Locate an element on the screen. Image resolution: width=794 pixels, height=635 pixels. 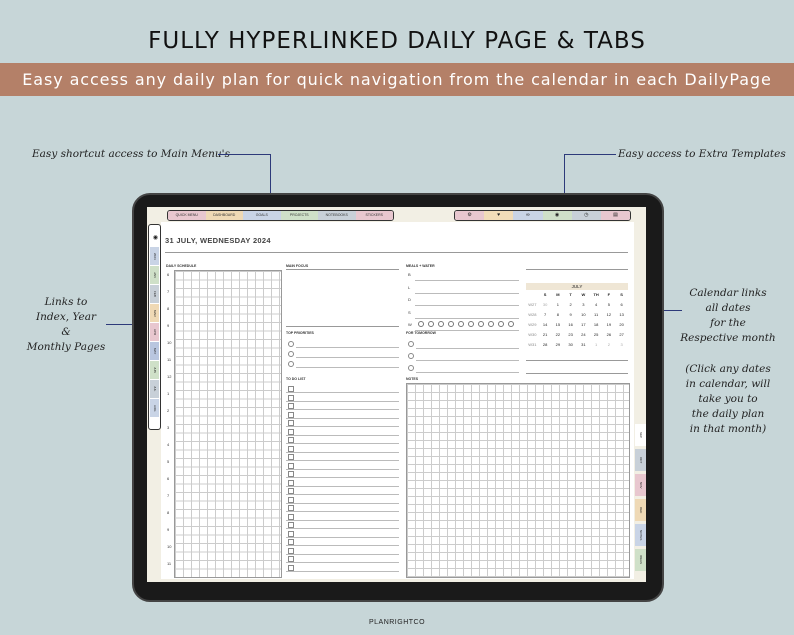
calendar-day-link: 25 is located at coordinates (596, 335).